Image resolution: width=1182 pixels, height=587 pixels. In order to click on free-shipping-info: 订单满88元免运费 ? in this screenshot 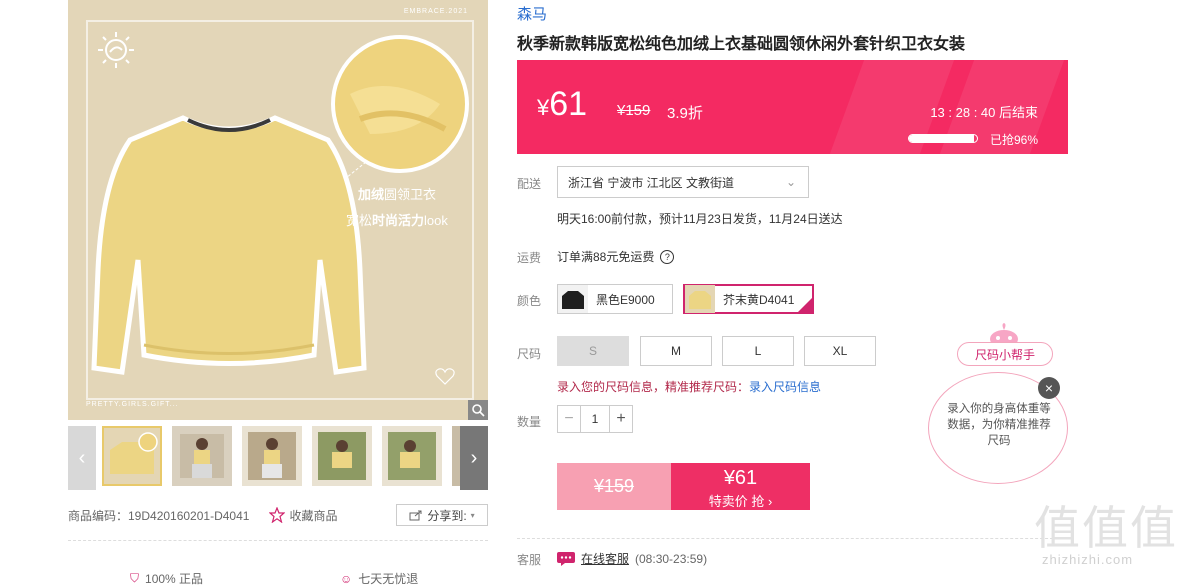, I will do `click(616, 256)`.